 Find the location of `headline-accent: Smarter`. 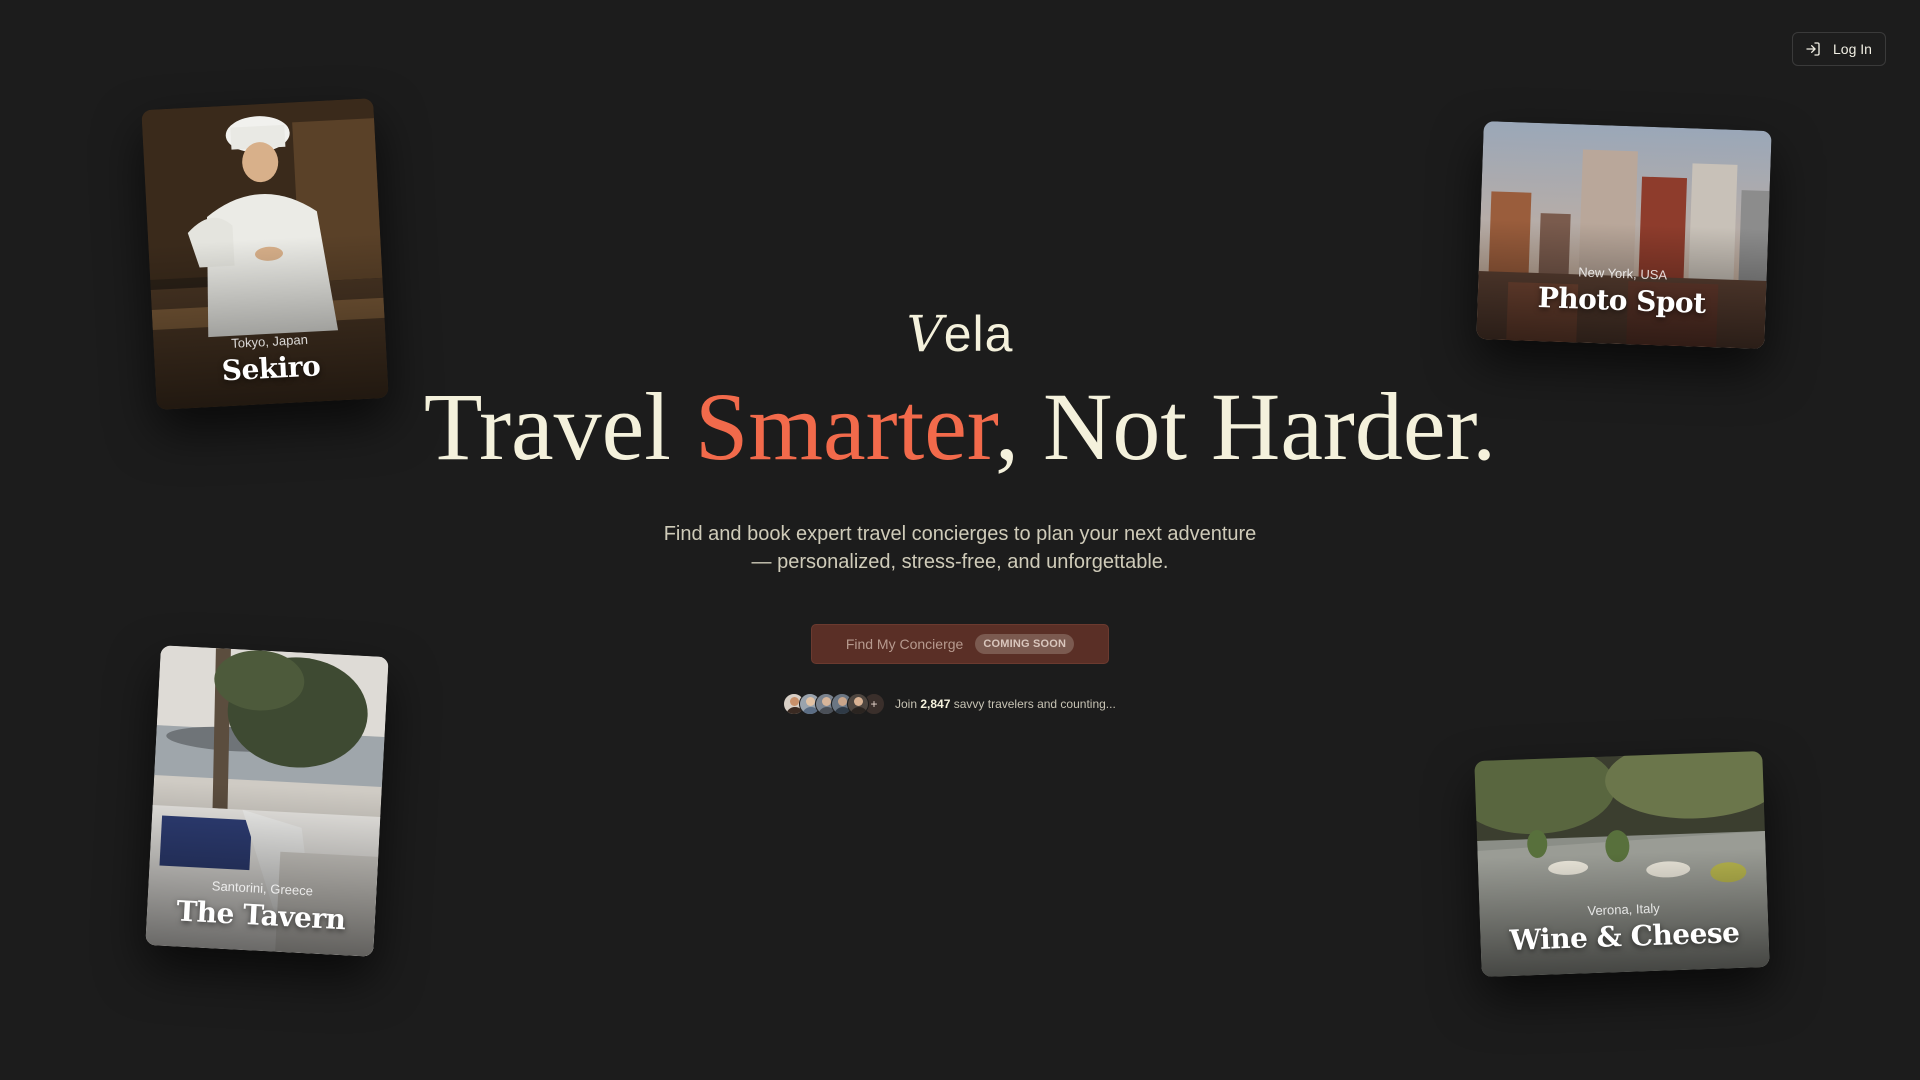

headline-accent: Smarter is located at coordinates (844, 426).